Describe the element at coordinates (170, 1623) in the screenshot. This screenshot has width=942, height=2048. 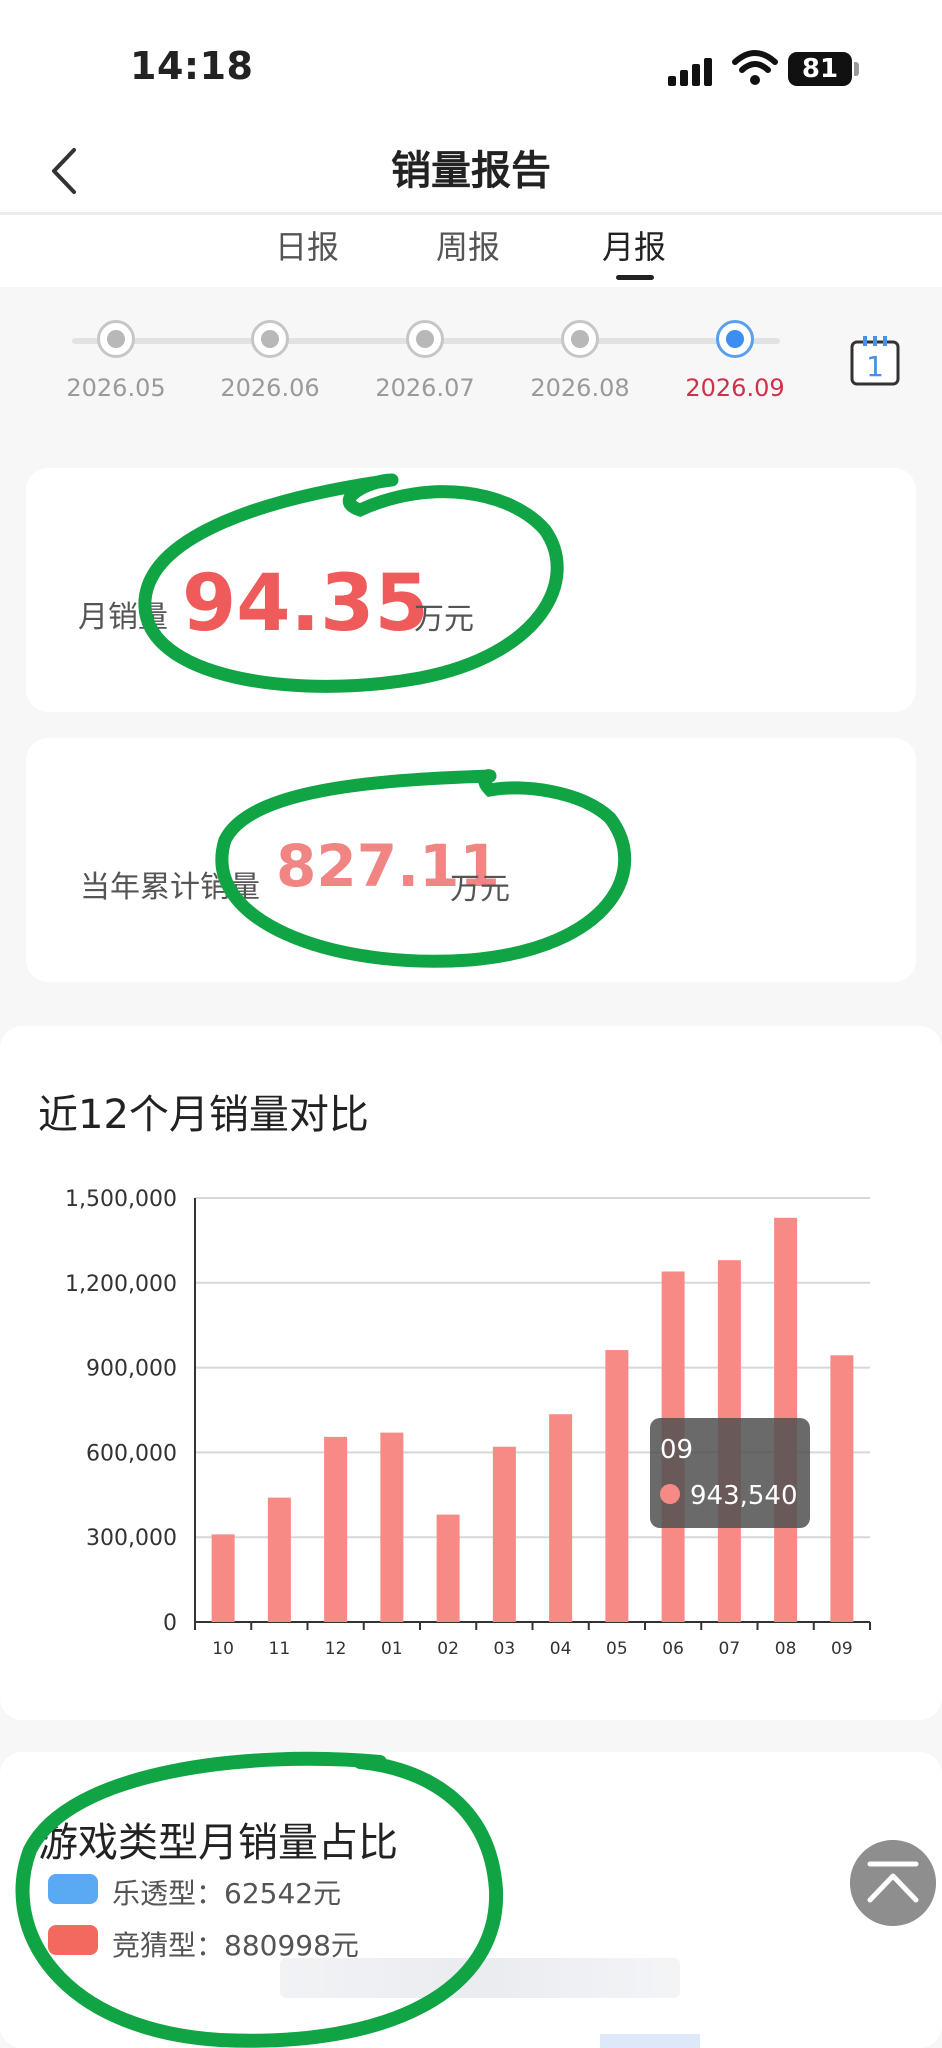
I see `y-tick-label: 0` at that location.